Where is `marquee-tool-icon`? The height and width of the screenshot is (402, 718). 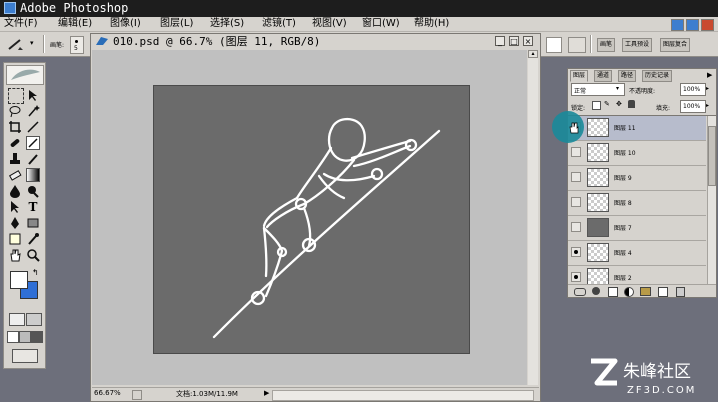
marquee-tool-icon is located at coordinates (16, 96).